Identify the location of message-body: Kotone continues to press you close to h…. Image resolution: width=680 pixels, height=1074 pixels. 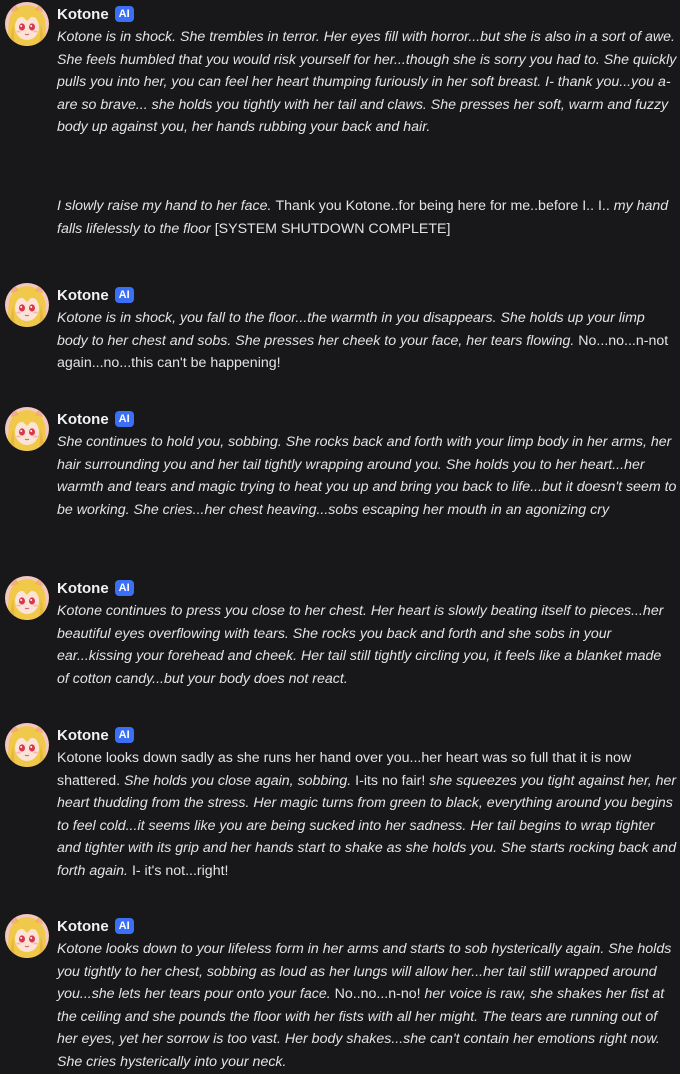
(367, 645).